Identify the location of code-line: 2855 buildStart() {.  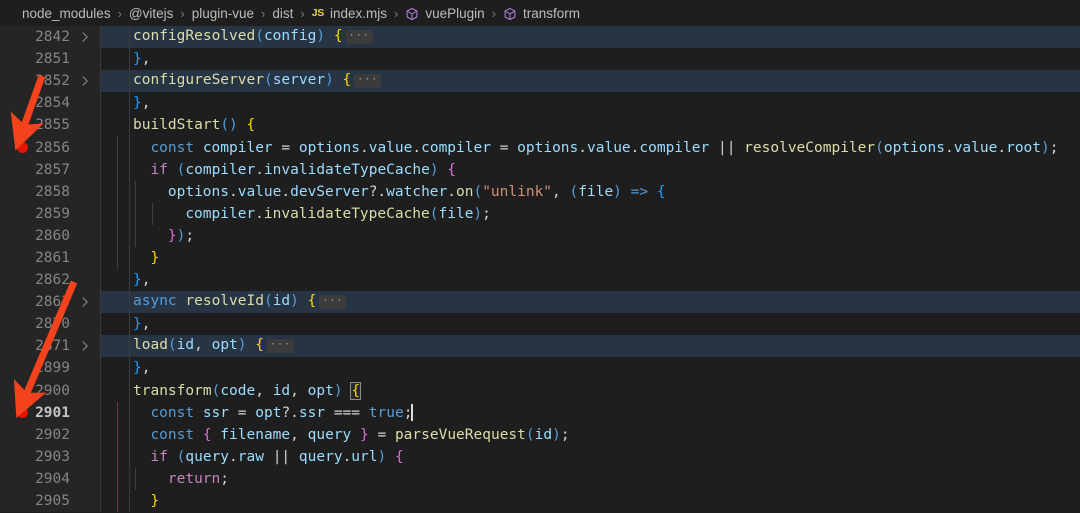
(540, 125).